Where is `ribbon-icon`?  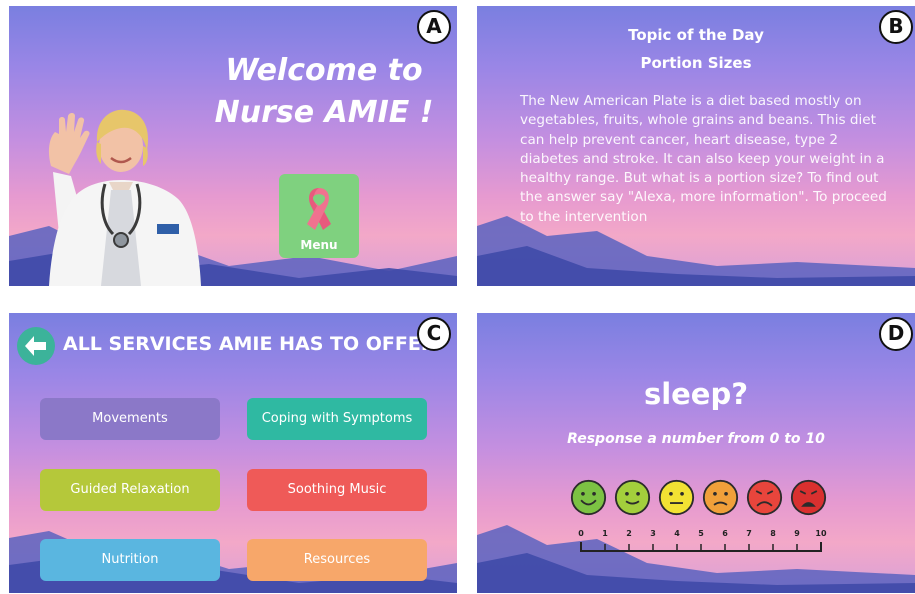
ribbon-icon is located at coordinates (319, 209).